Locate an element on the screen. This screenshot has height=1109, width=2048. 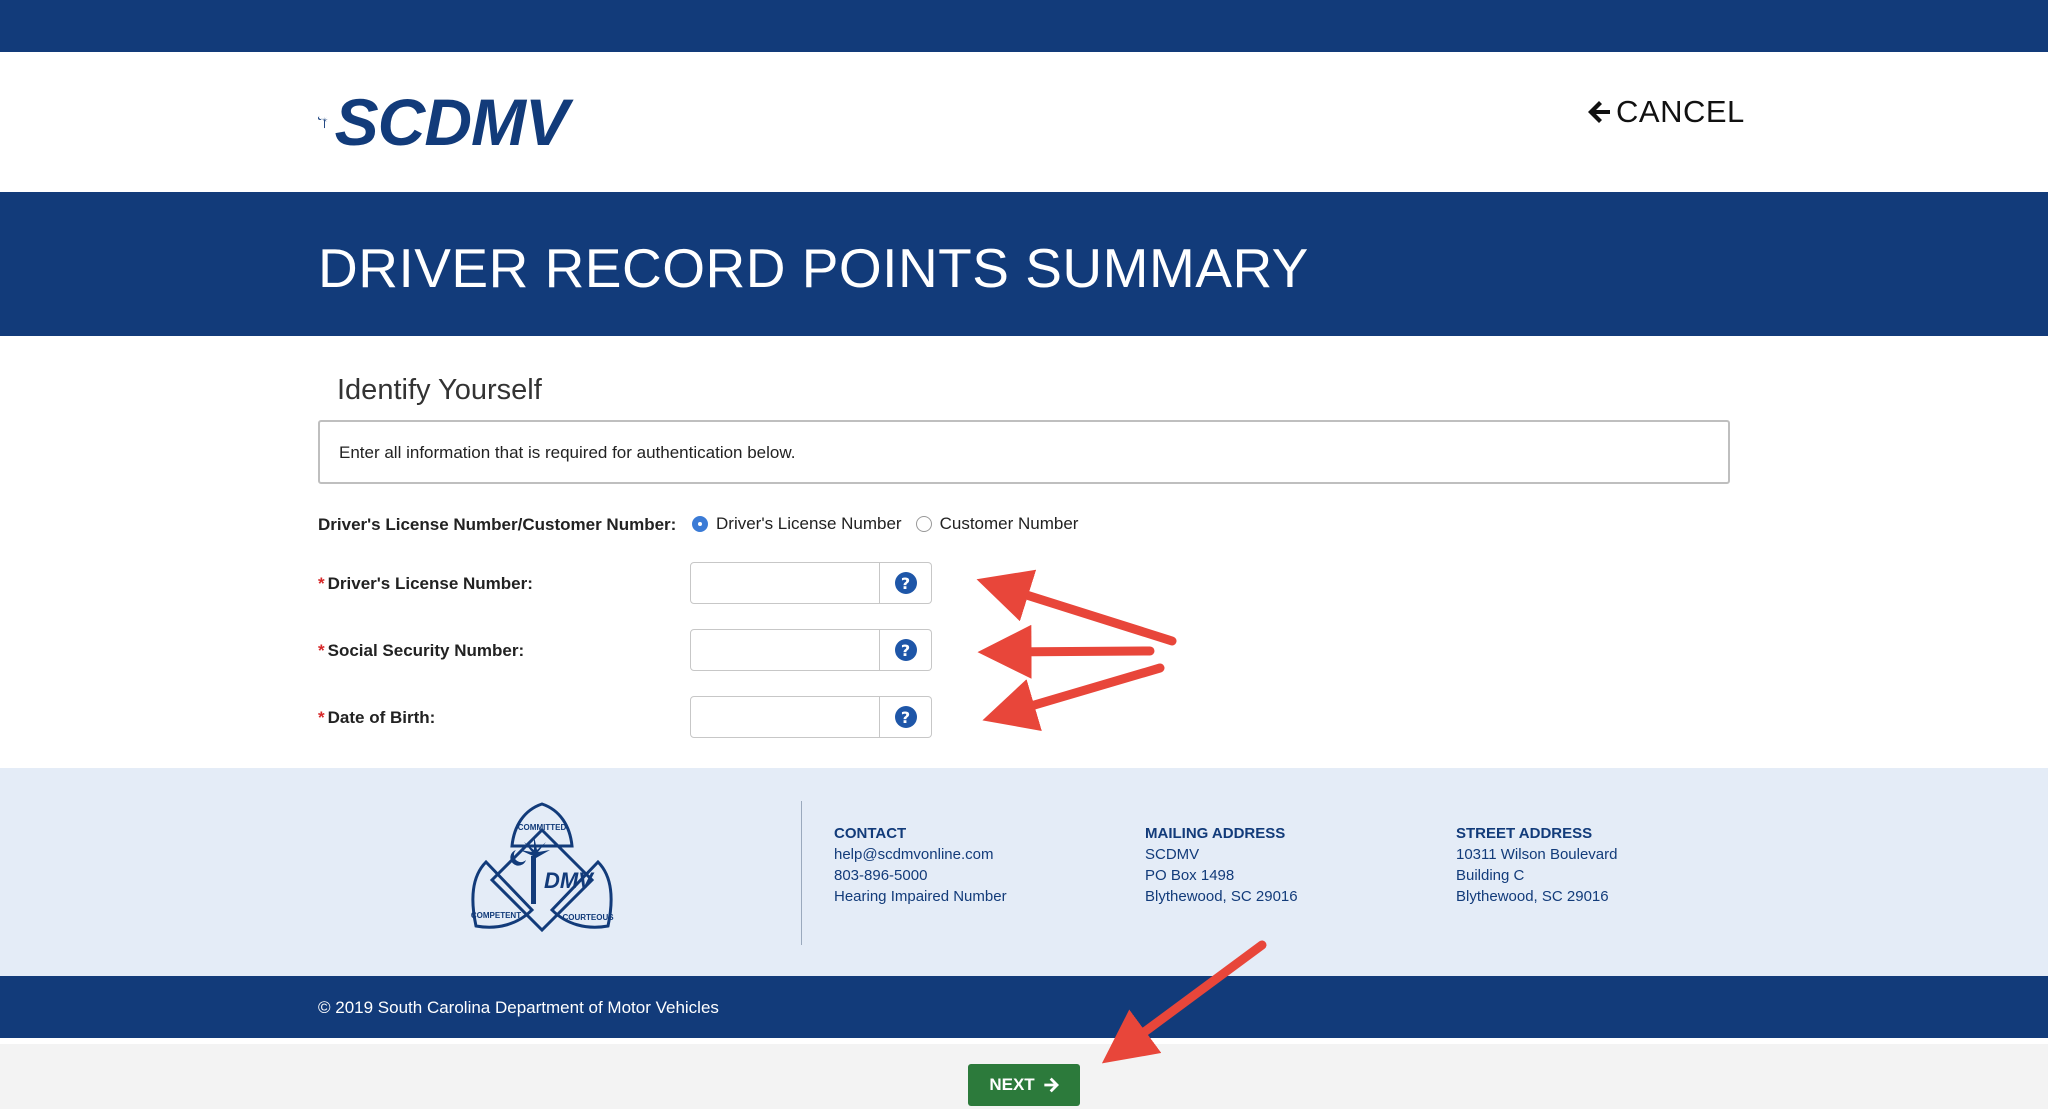
radio-customer-number is located at coordinates (923, 524).